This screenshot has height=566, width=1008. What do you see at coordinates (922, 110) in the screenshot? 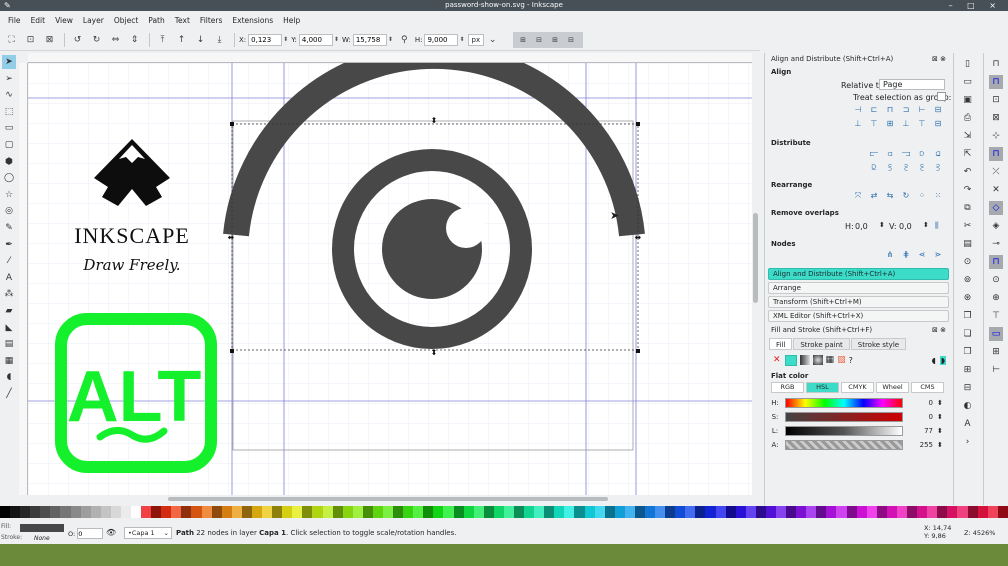
I see `align-left-anchor-icon: ⊢` at bounding box center [922, 110].